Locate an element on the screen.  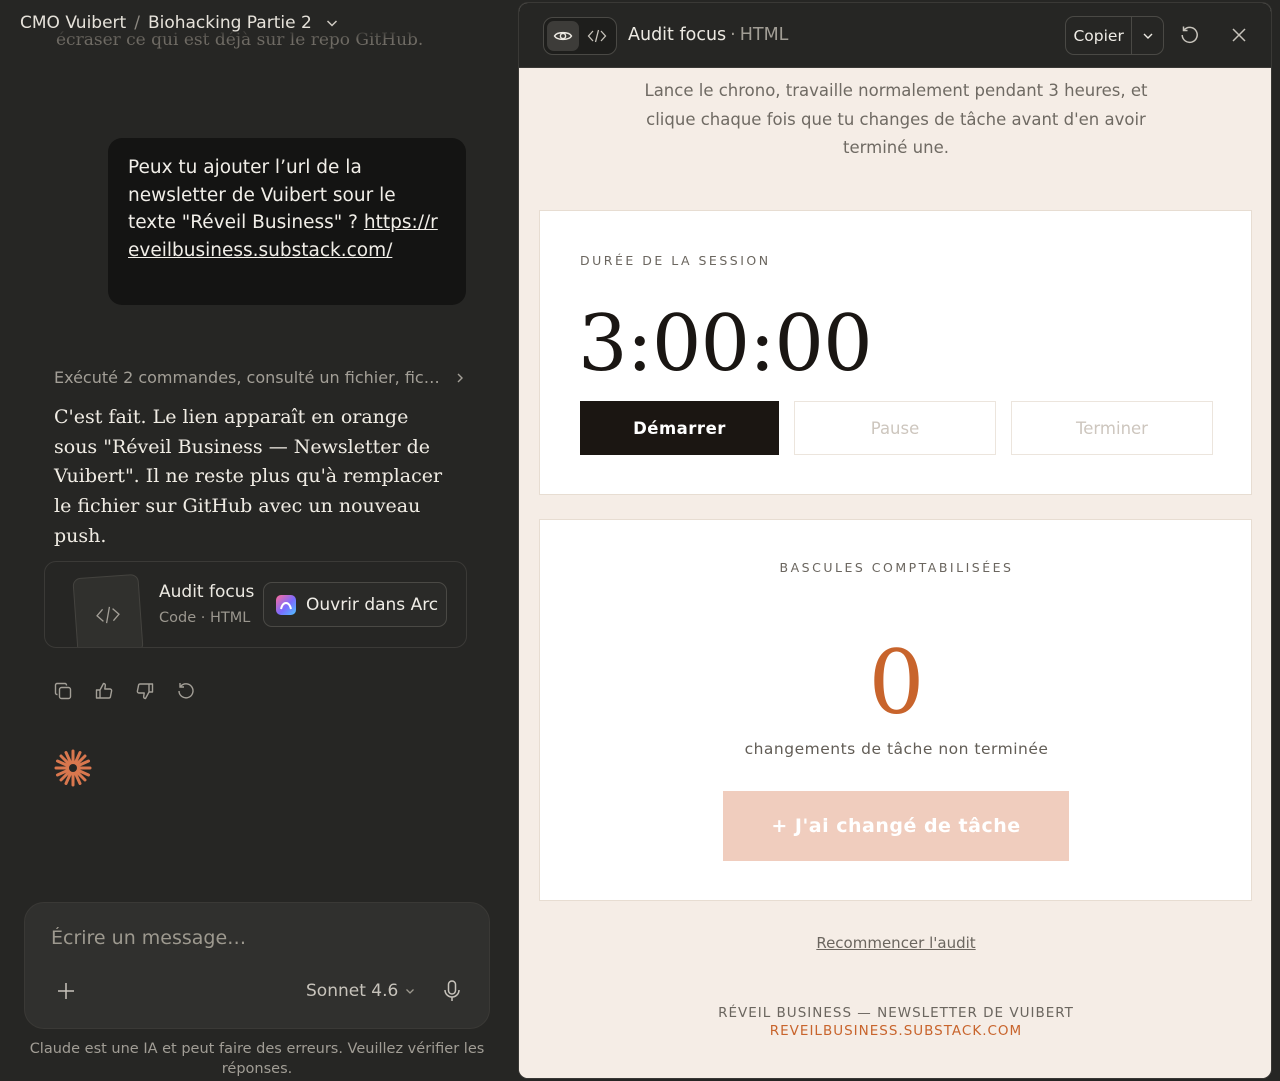
chevron-right-icon is located at coordinates (460, 377).